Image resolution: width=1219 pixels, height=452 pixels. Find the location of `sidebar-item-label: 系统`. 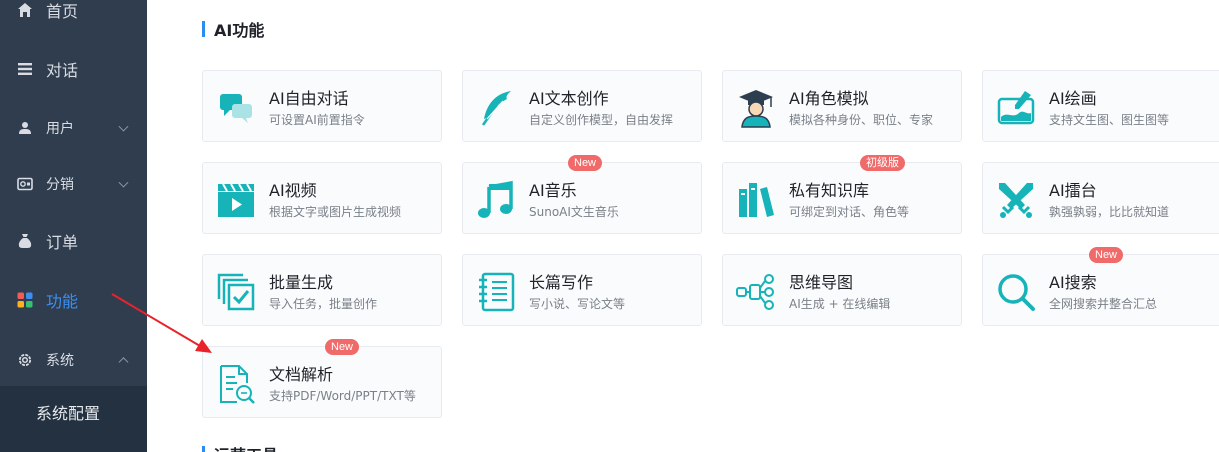

sidebar-item-label: 系统 is located at coordinates (60, 361).